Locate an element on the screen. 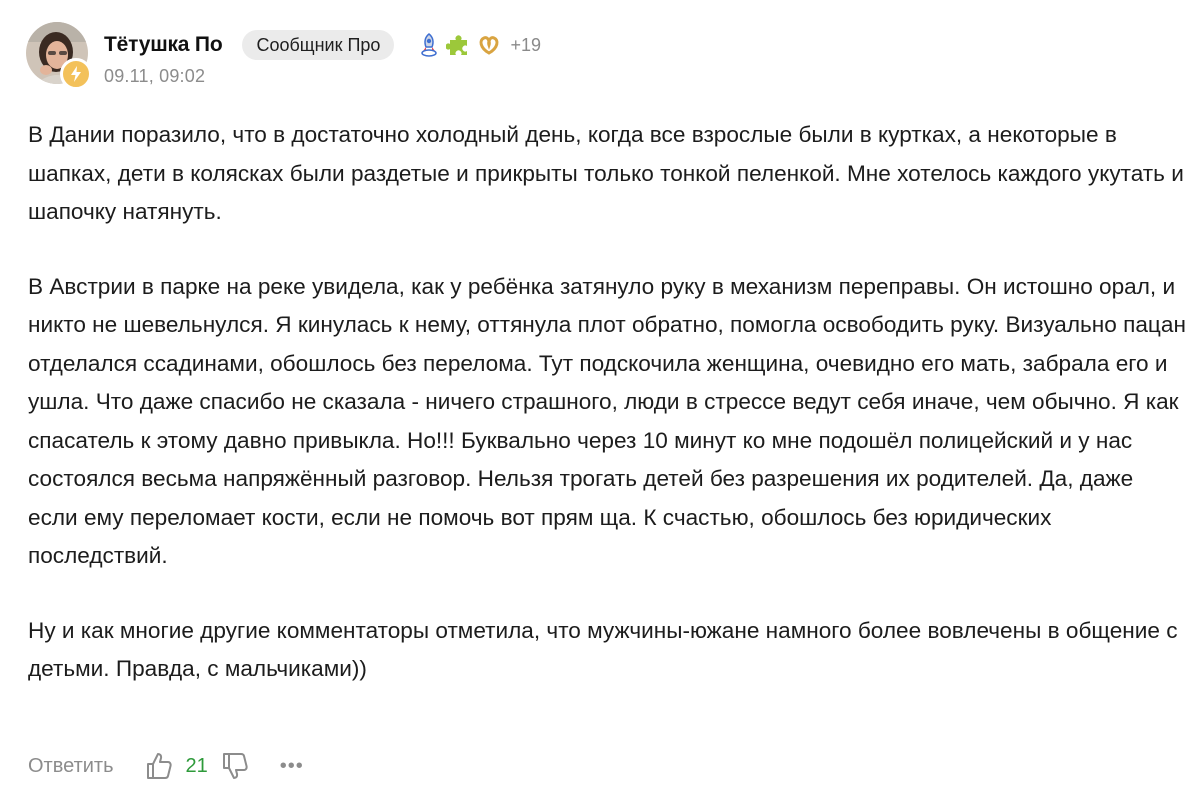 The width and height of the screenshot is (1200, 805). achievement-badges: +19 is located at coordinates (478, 45).